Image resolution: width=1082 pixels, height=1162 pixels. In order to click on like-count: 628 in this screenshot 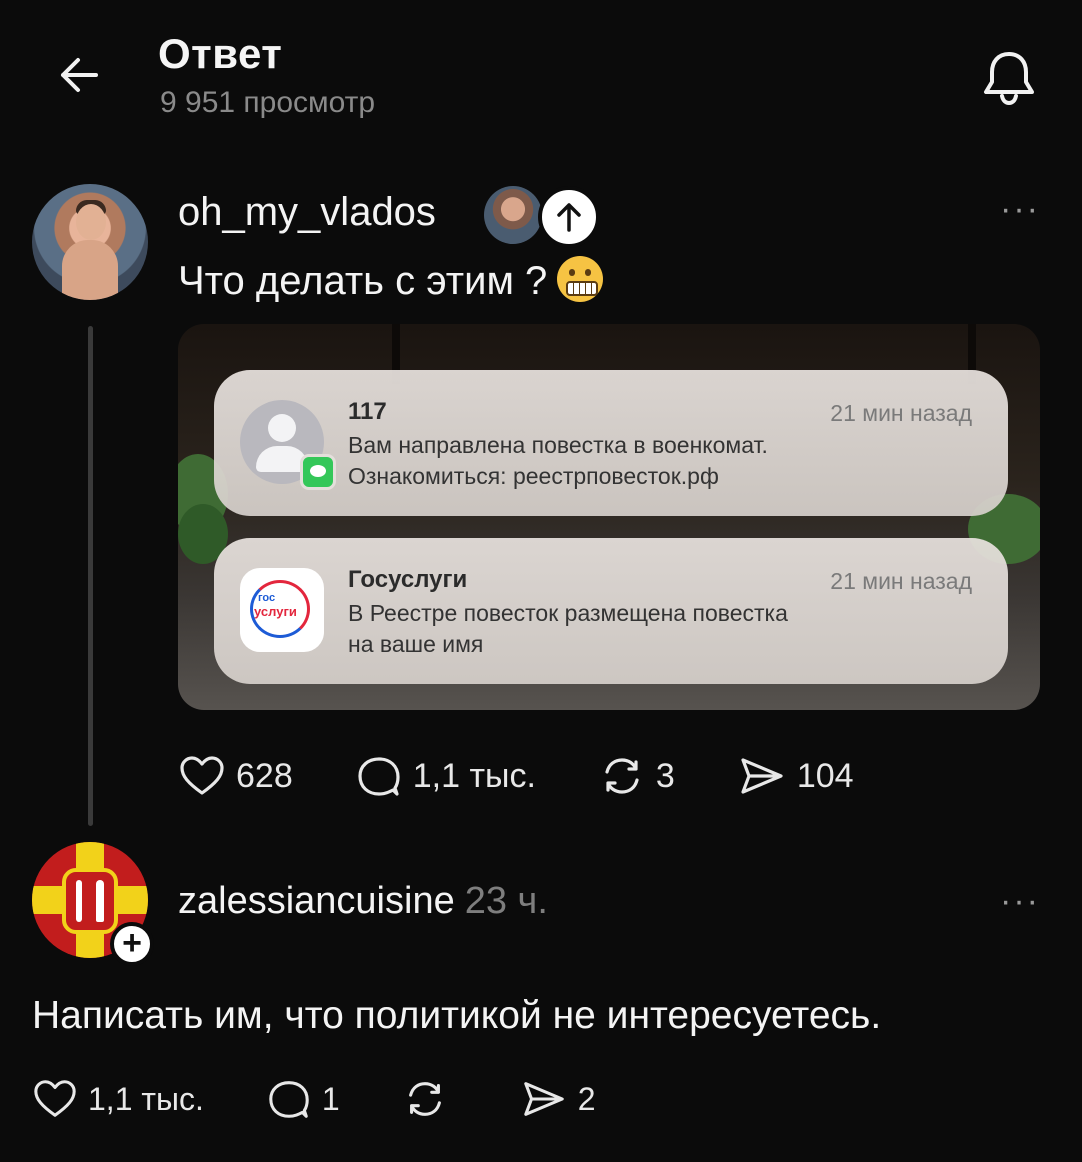, I will do `click(264, 775)`.